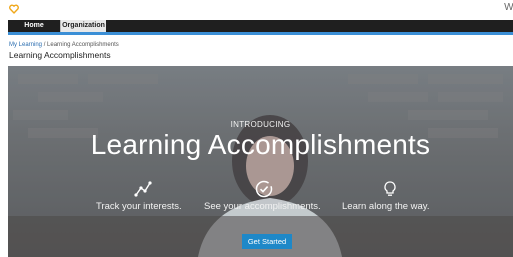 This screenshot has width=513, height=257. I want to click on trend-line-icon, so click(143, 189).